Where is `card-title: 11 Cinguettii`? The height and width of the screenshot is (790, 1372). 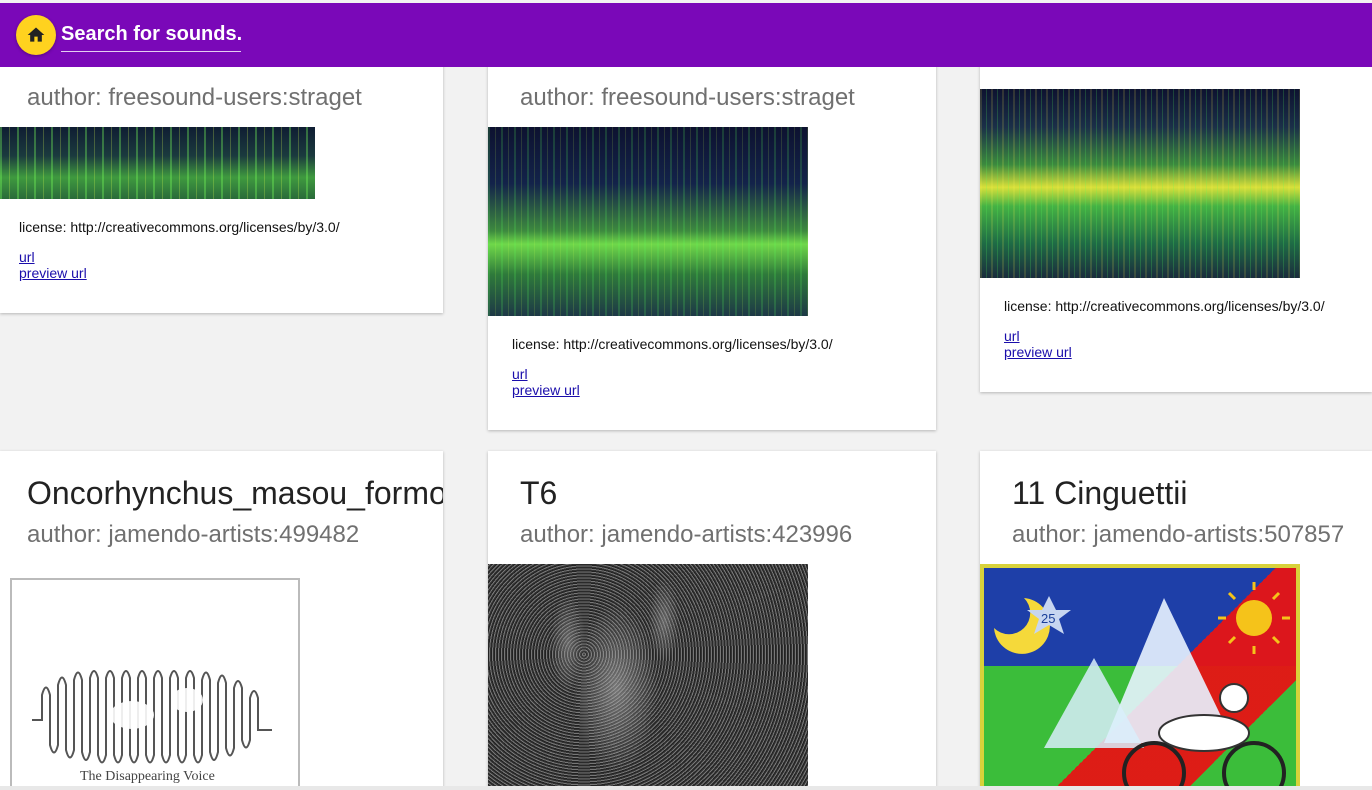
card-title: 11 Cinguettii is located at coordinates (1100, 493).